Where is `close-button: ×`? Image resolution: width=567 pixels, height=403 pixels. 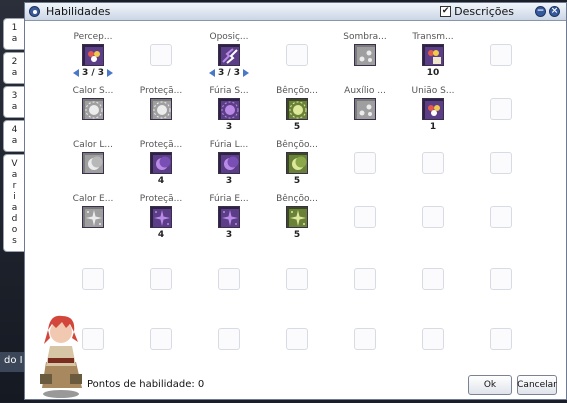 close-button: × is located at coordinates (554, 11).